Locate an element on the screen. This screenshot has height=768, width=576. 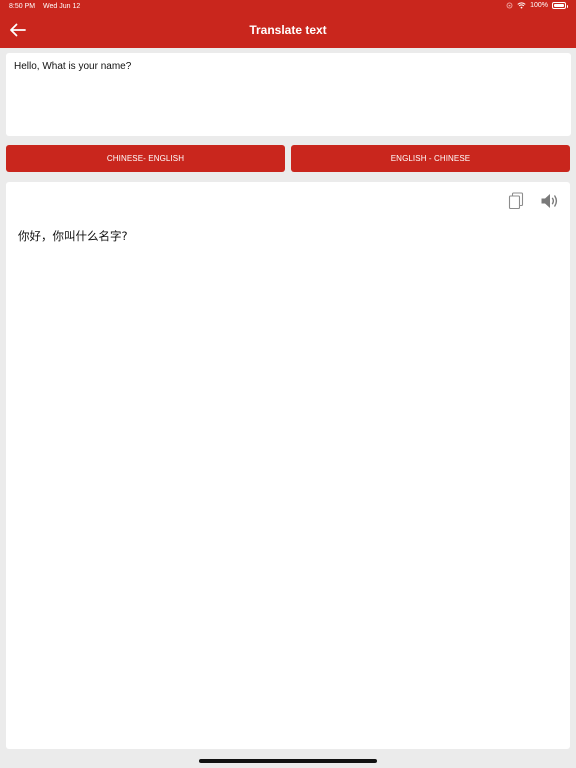
english-chinese-button: ENGLISH - CHINESE is located at coordinates (430, 158).